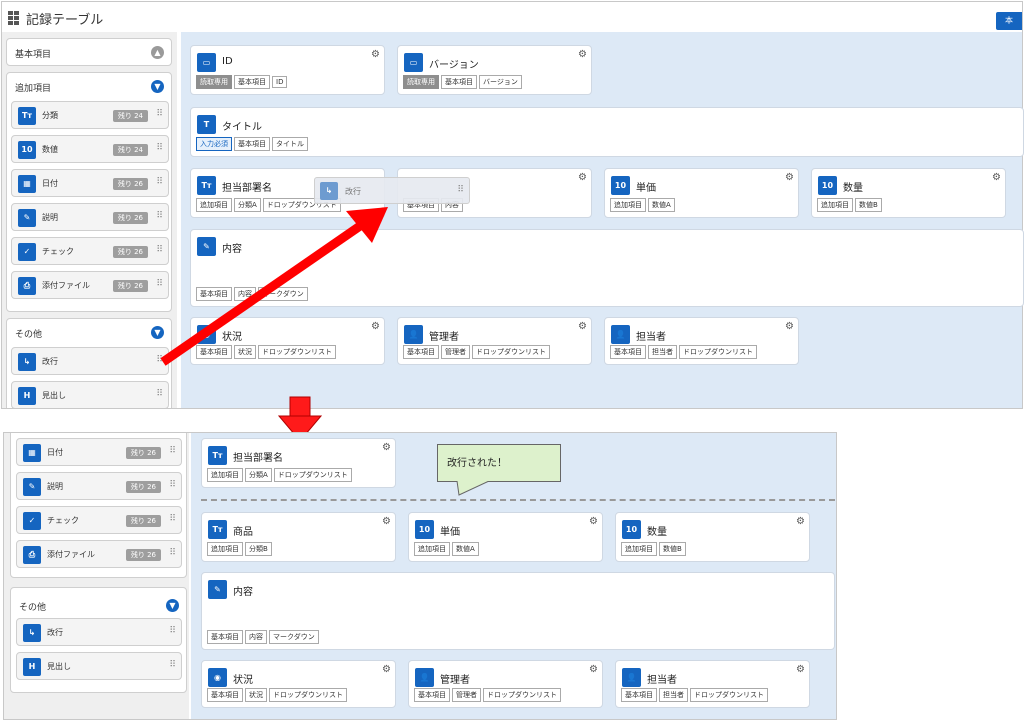 The width and height of the screenshot is (1024, 722). What do you see at coordinates (290, 144) in the screenshot?
I see `field-tag: タイトル` at bounding box center [290, 144].